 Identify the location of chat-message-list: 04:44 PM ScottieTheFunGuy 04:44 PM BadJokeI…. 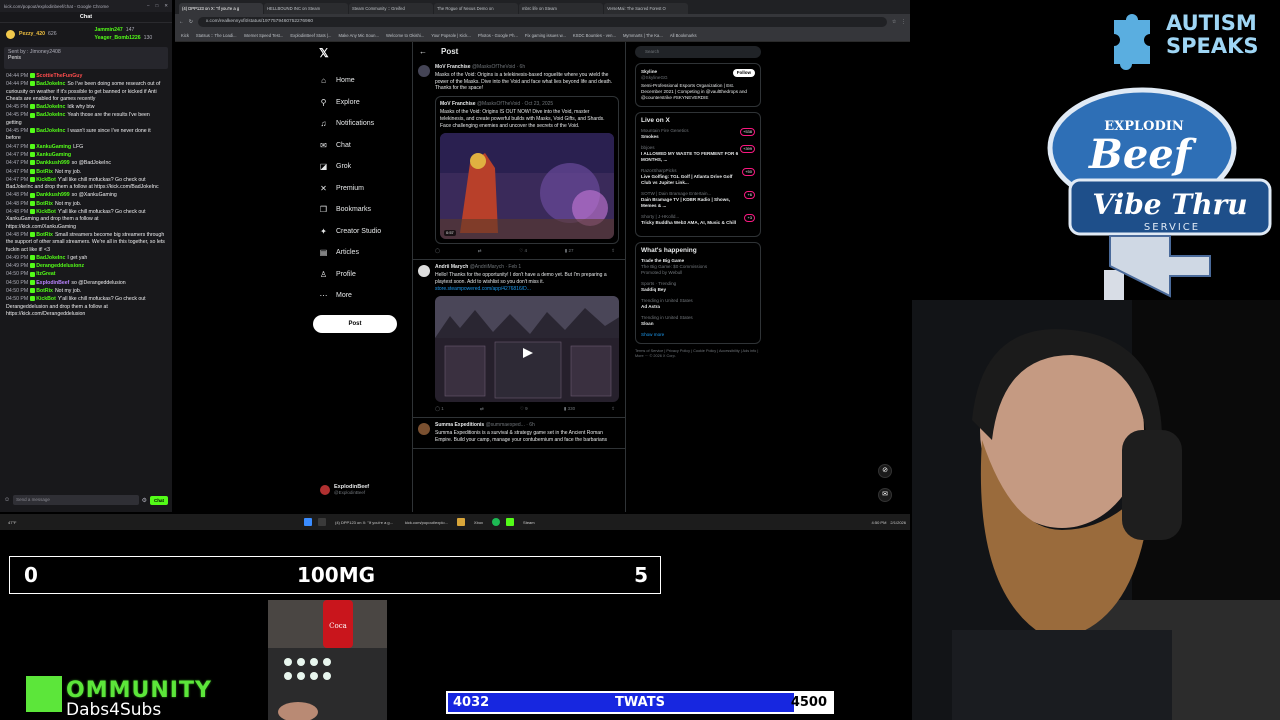
(86, 196).